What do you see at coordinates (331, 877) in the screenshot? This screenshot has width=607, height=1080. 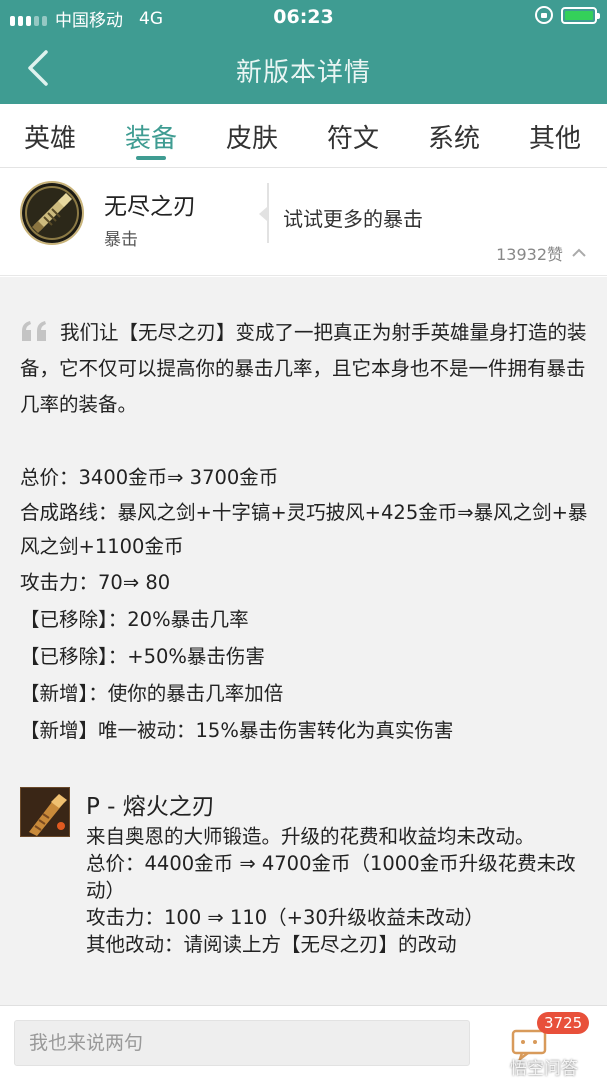 I see `sub-item-cost: 总价：4400金币 ⇒ 4700金币（1000金币升级花费未改动）` at bounding box center [331, 877].